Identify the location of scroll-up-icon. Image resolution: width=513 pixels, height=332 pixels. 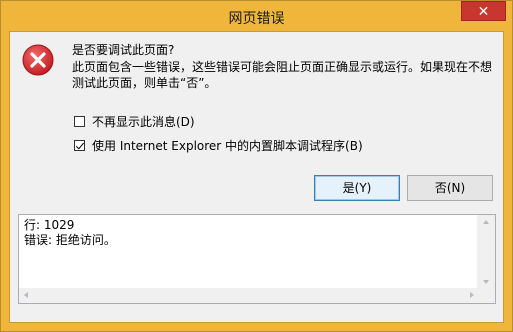
(486, 222).